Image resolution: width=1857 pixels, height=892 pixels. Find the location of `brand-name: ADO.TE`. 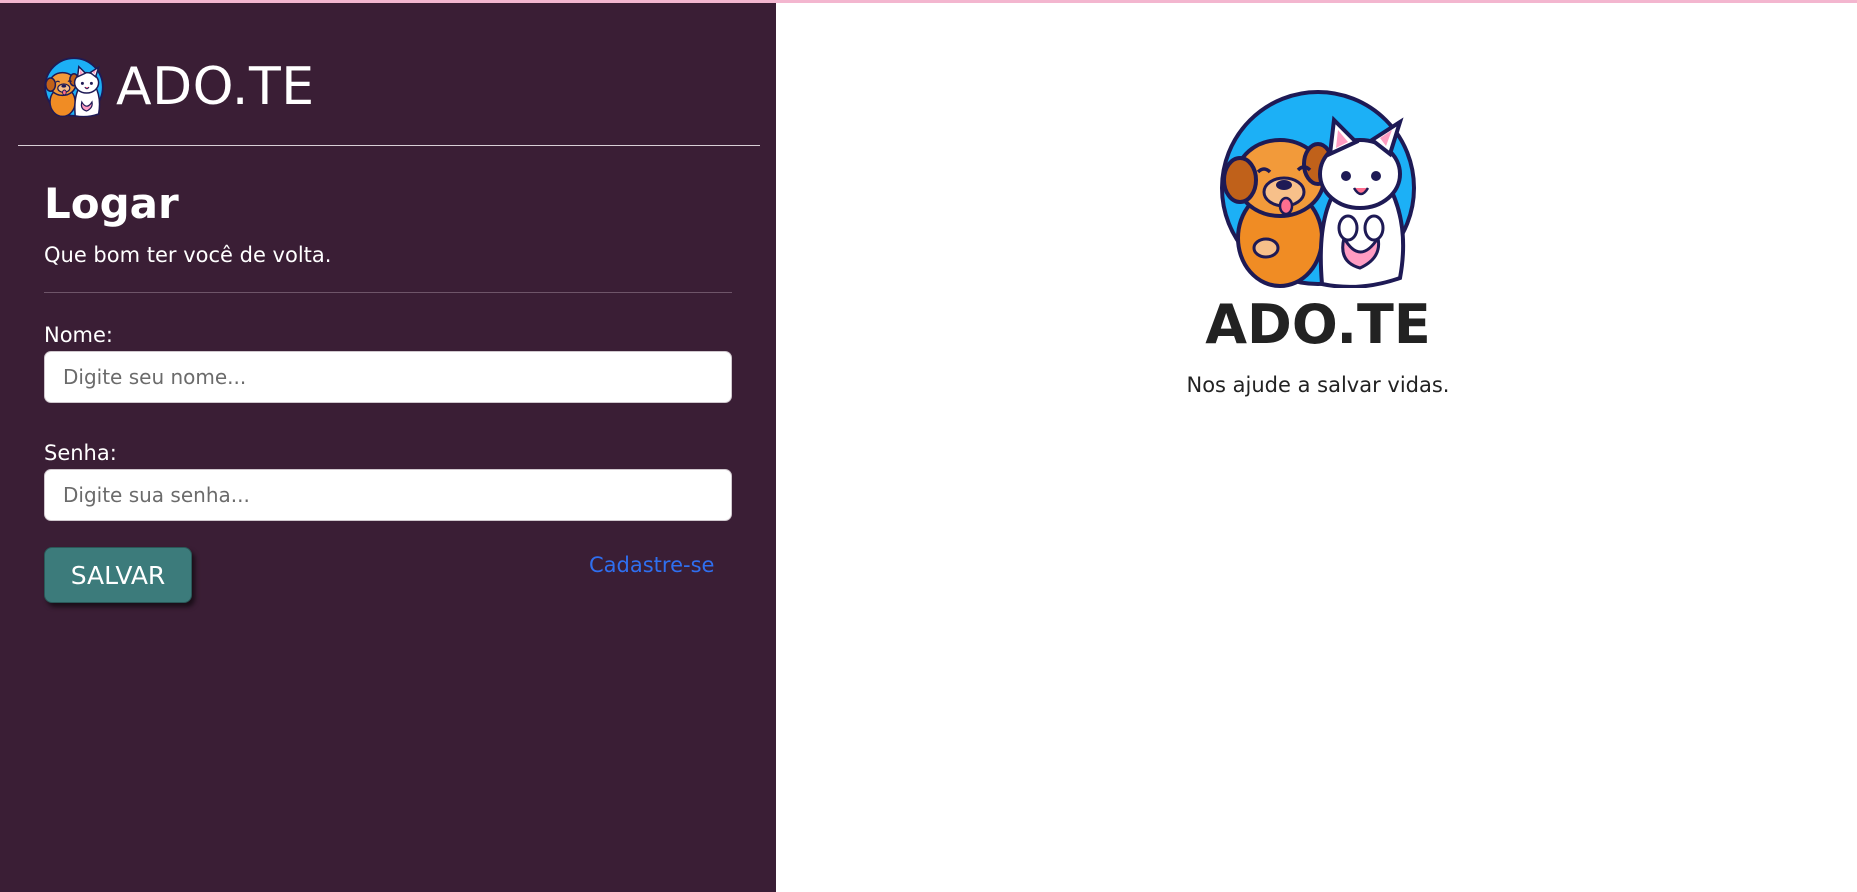

brand-name: ADO.TE is located at coordinates (215, 87).